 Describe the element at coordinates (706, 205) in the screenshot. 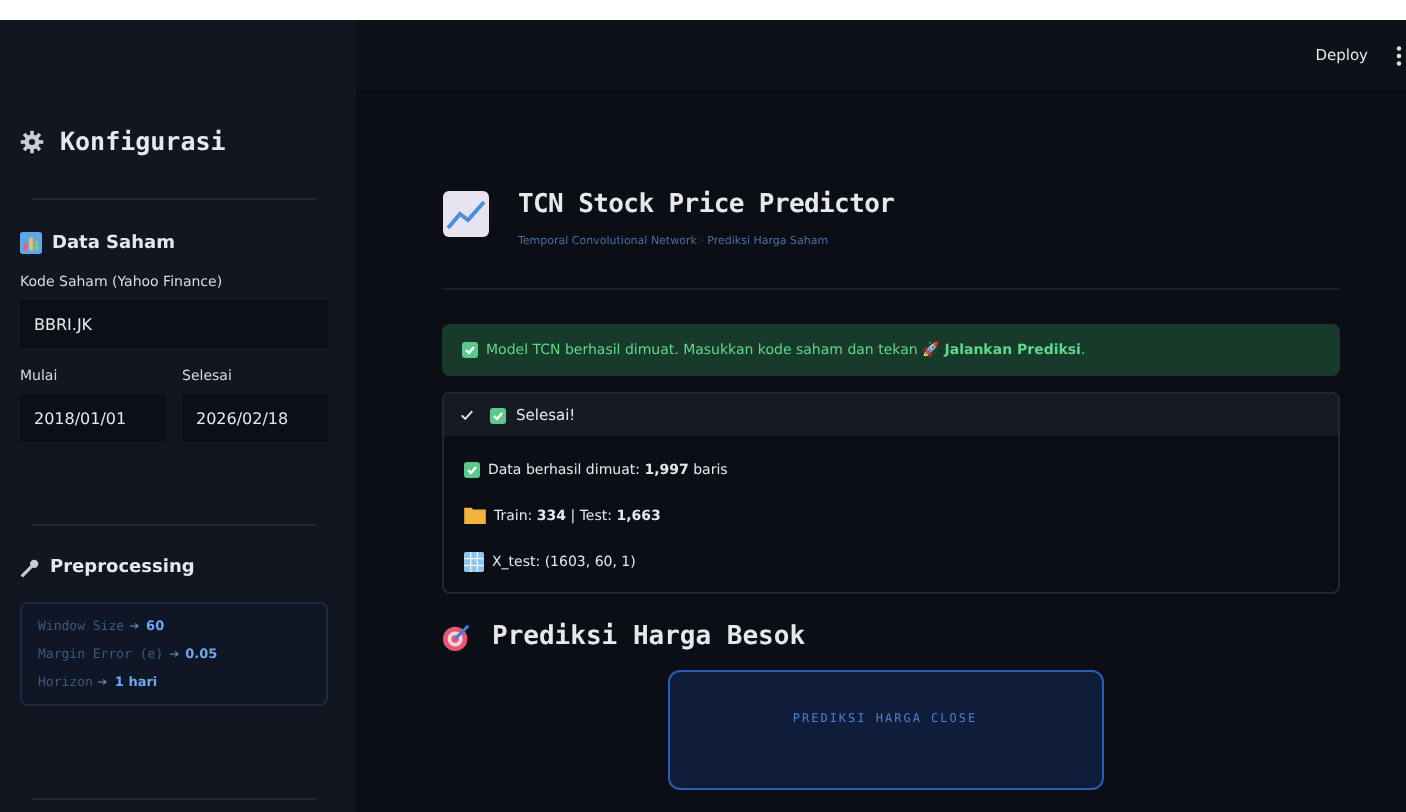

I see `app-title: TCN Stock Price Predictor` at that location.